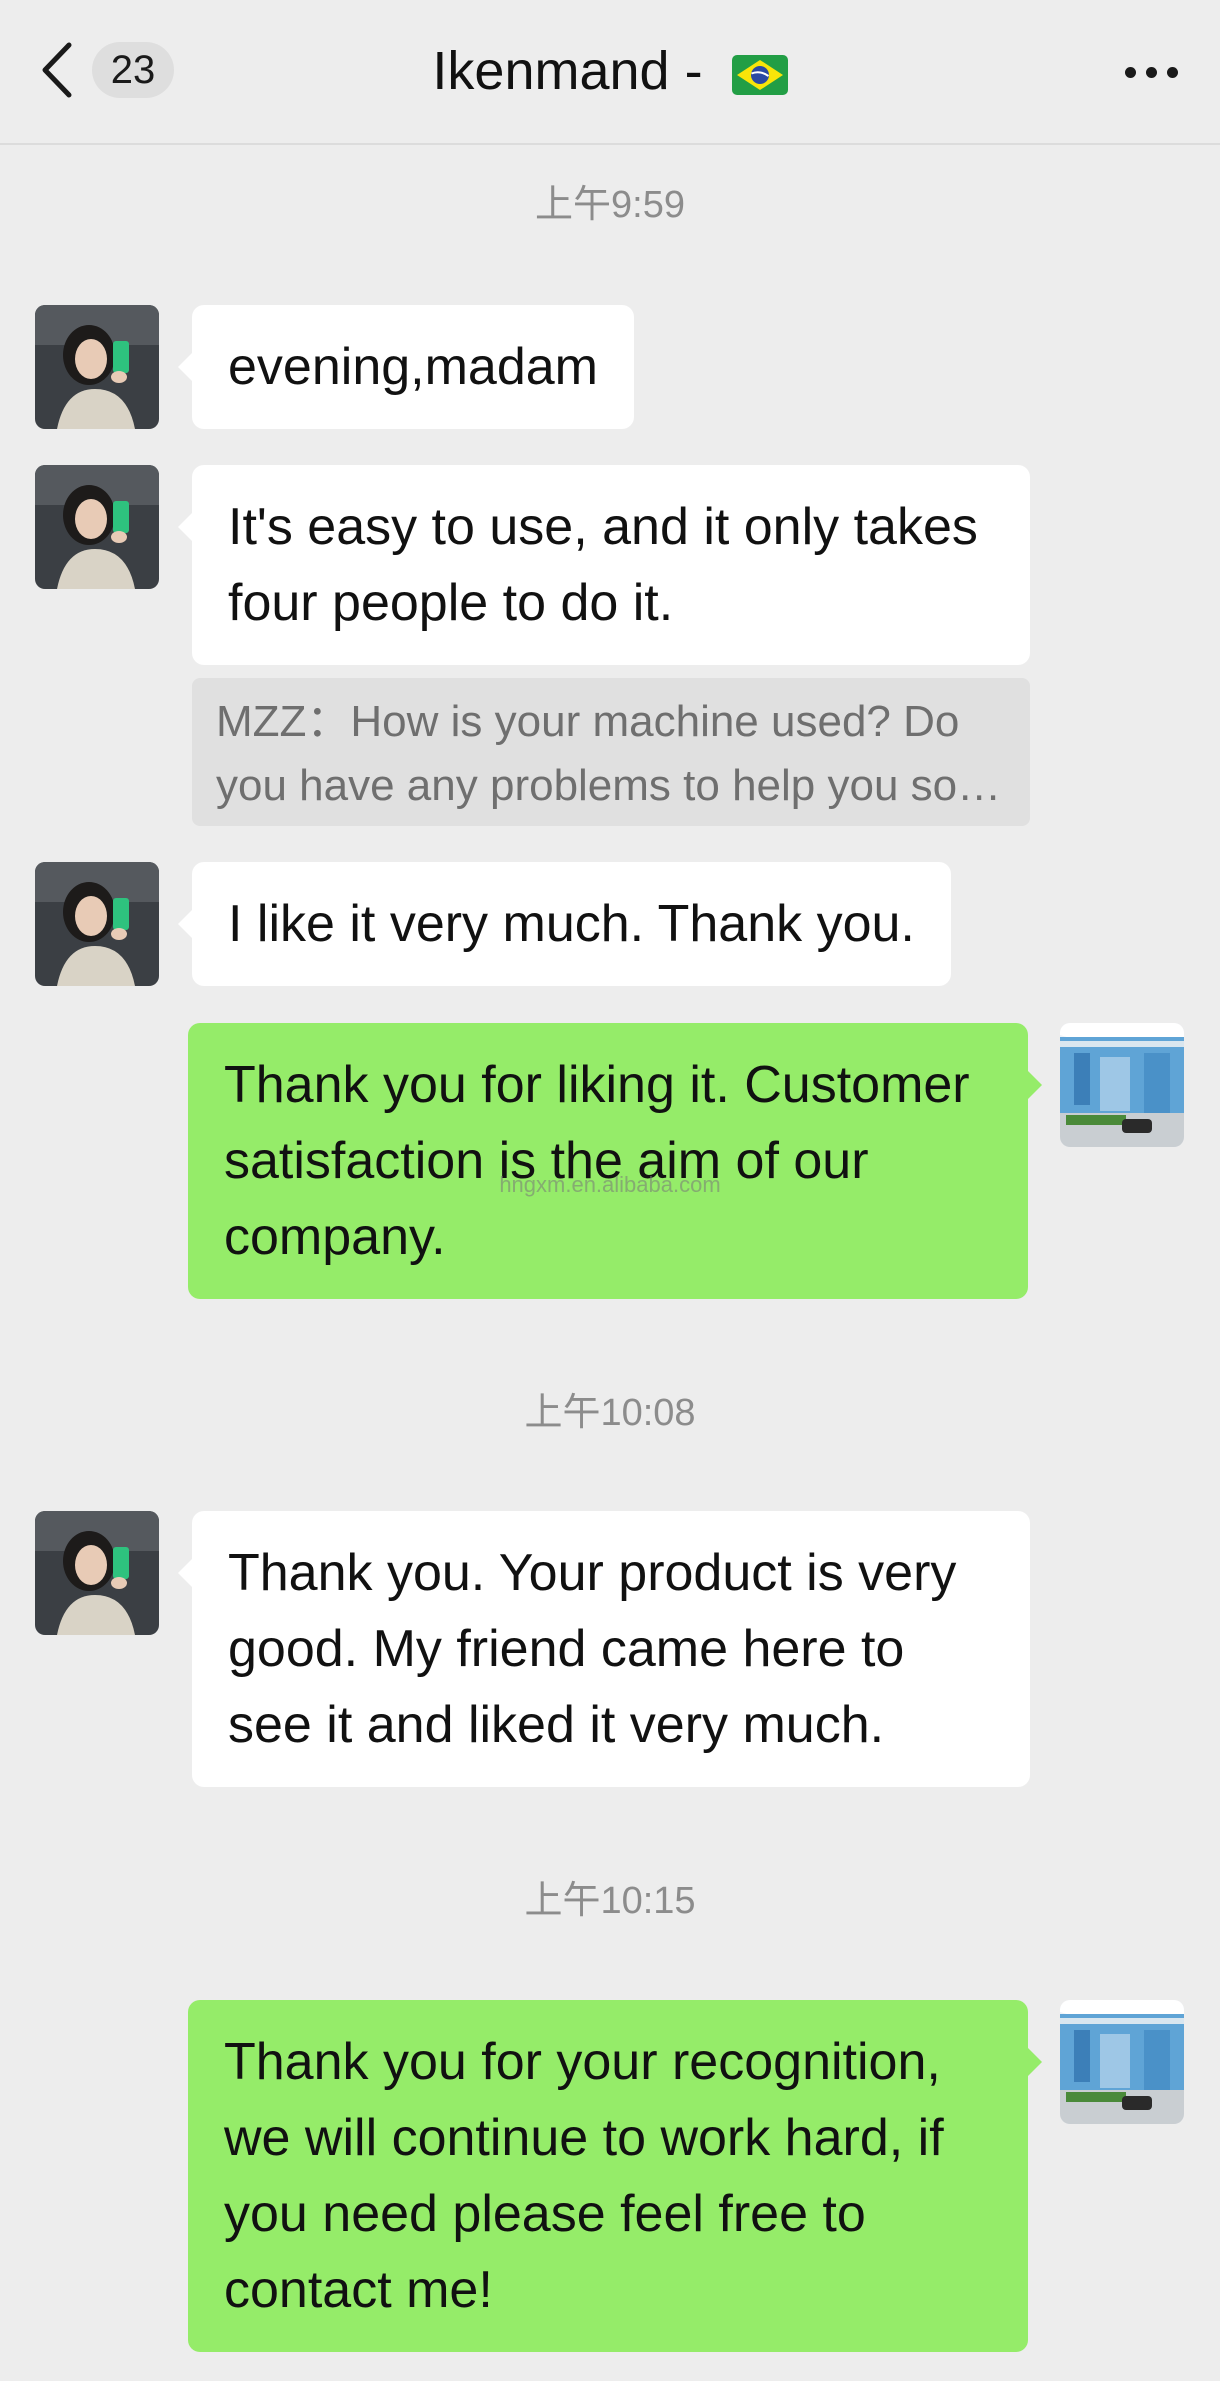 The width and height of the screenshot is (1220, 2381). Describe the element at coordinates (1151, 72) in the screenshot. I see `more-options-button` at that location.